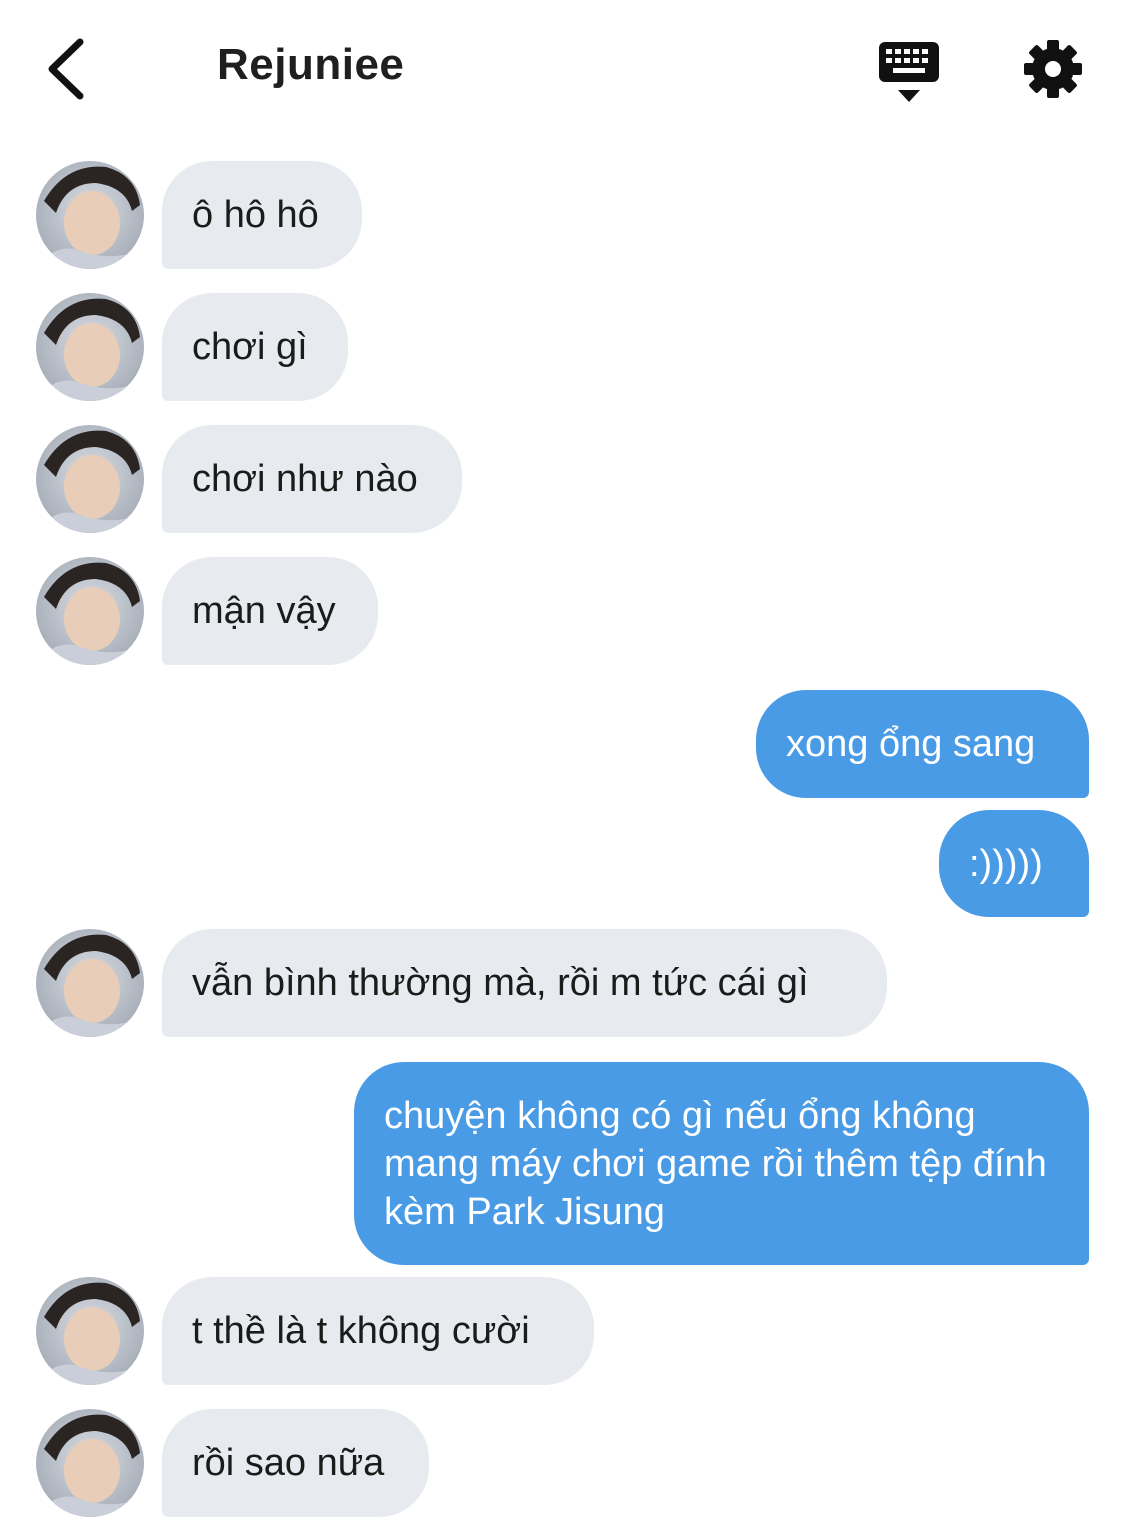 The width and height of the screenshot is (1125, 1521). What do you see at coordinates (311, 64) in the screenshot?
I see `conversation-title: Rejuniee` at bounding box center [311, 64].